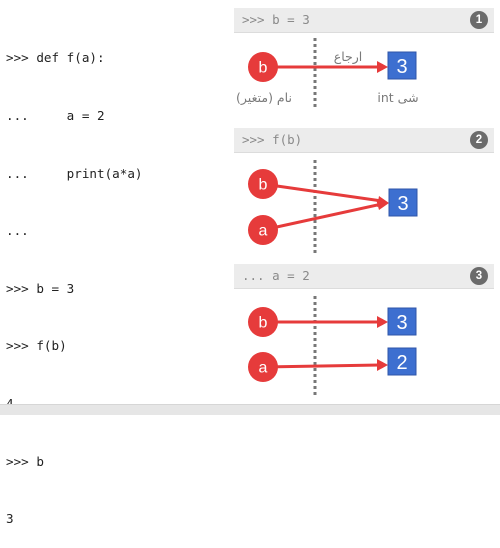 This screenshot has height=548, width=500. What do you see at coordinates (264, 98) in the screenshot?
I see `variable-caption: نام (متغیر)` at bounding box center [264, 98].